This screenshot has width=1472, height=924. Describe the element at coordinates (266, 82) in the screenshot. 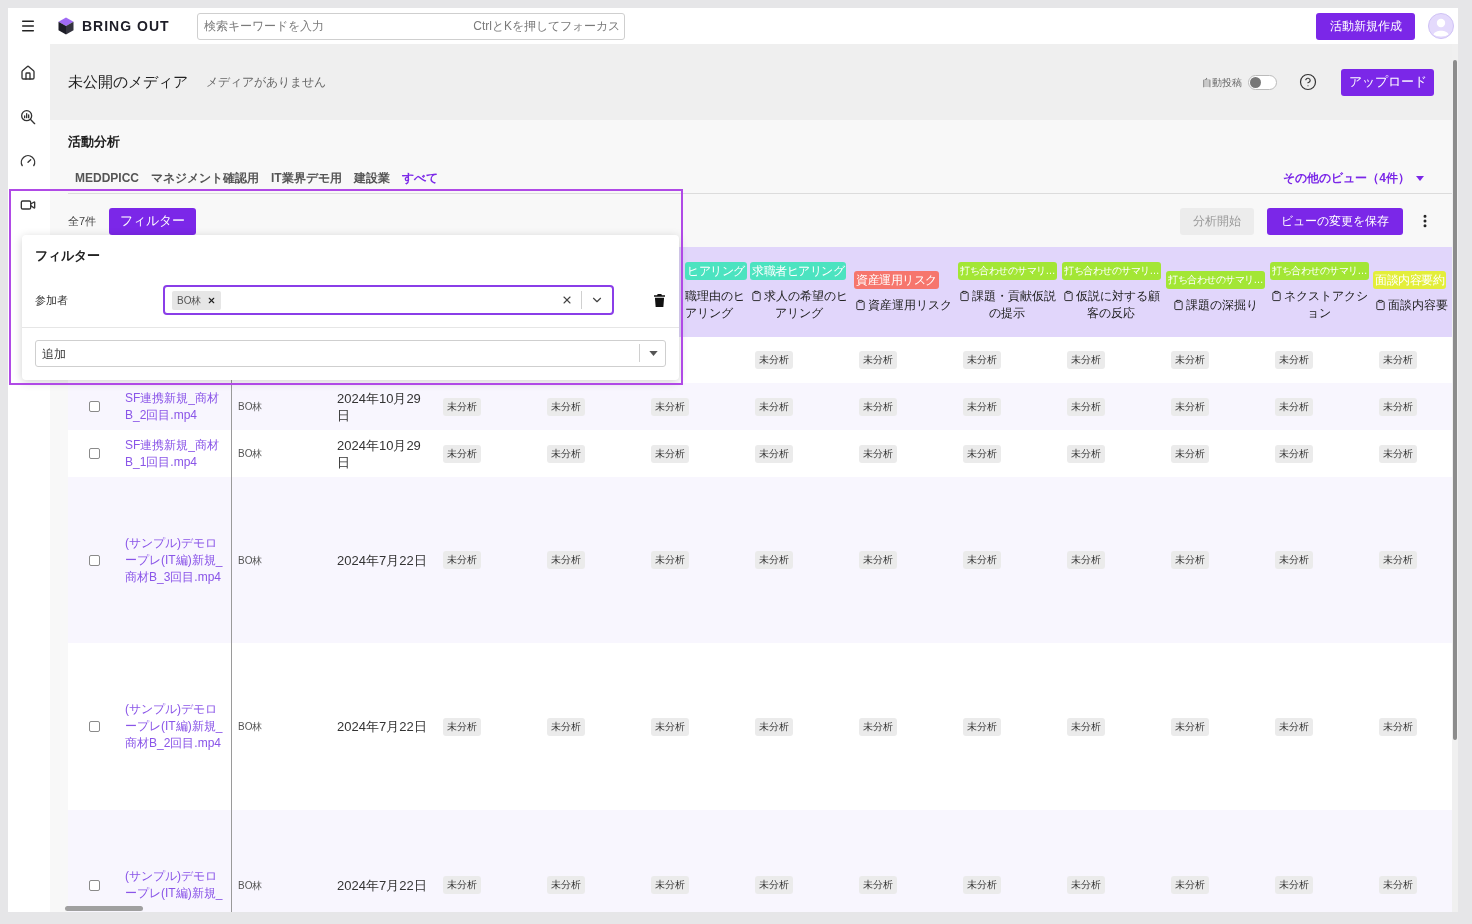

I see `empty-media-note: メディアがありません` at that location.